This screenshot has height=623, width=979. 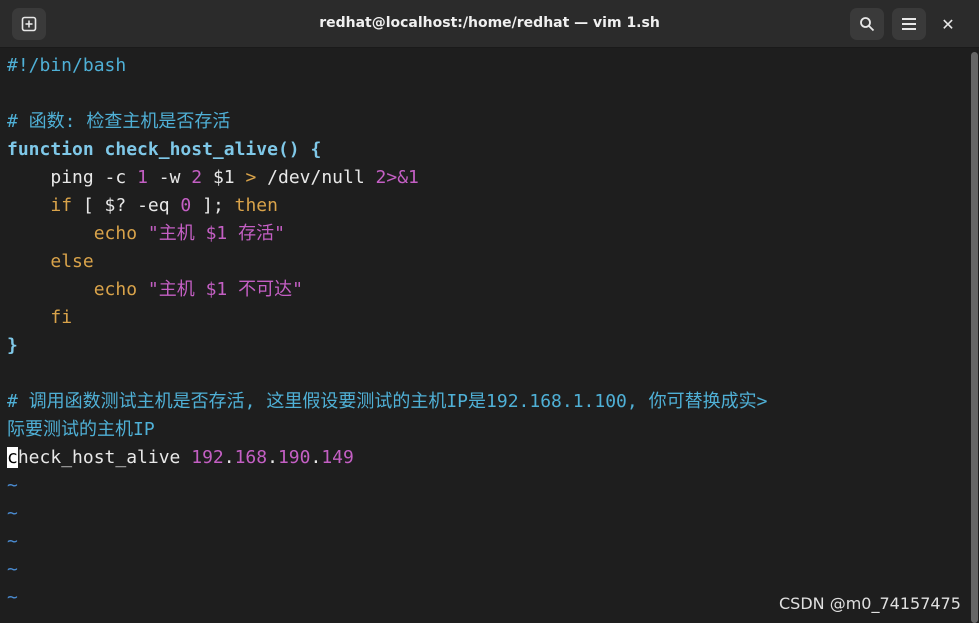 What do you see at coordinates (142, 177) in the screenshot?
I see `number: 1` at bounding box center [142, 177].